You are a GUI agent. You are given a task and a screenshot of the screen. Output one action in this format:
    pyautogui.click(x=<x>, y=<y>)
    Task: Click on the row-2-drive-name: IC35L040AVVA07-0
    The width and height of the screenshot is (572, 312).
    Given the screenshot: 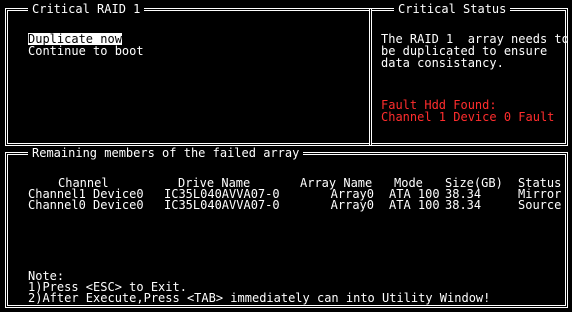 What is the action you would take?
    pyautogui.click(x=222, y=205)
    